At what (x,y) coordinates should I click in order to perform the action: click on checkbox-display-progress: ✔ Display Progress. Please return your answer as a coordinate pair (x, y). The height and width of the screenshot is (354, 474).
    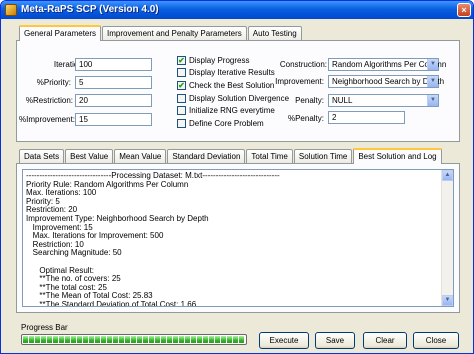
    Looking at the image, I should click on (213, 60).